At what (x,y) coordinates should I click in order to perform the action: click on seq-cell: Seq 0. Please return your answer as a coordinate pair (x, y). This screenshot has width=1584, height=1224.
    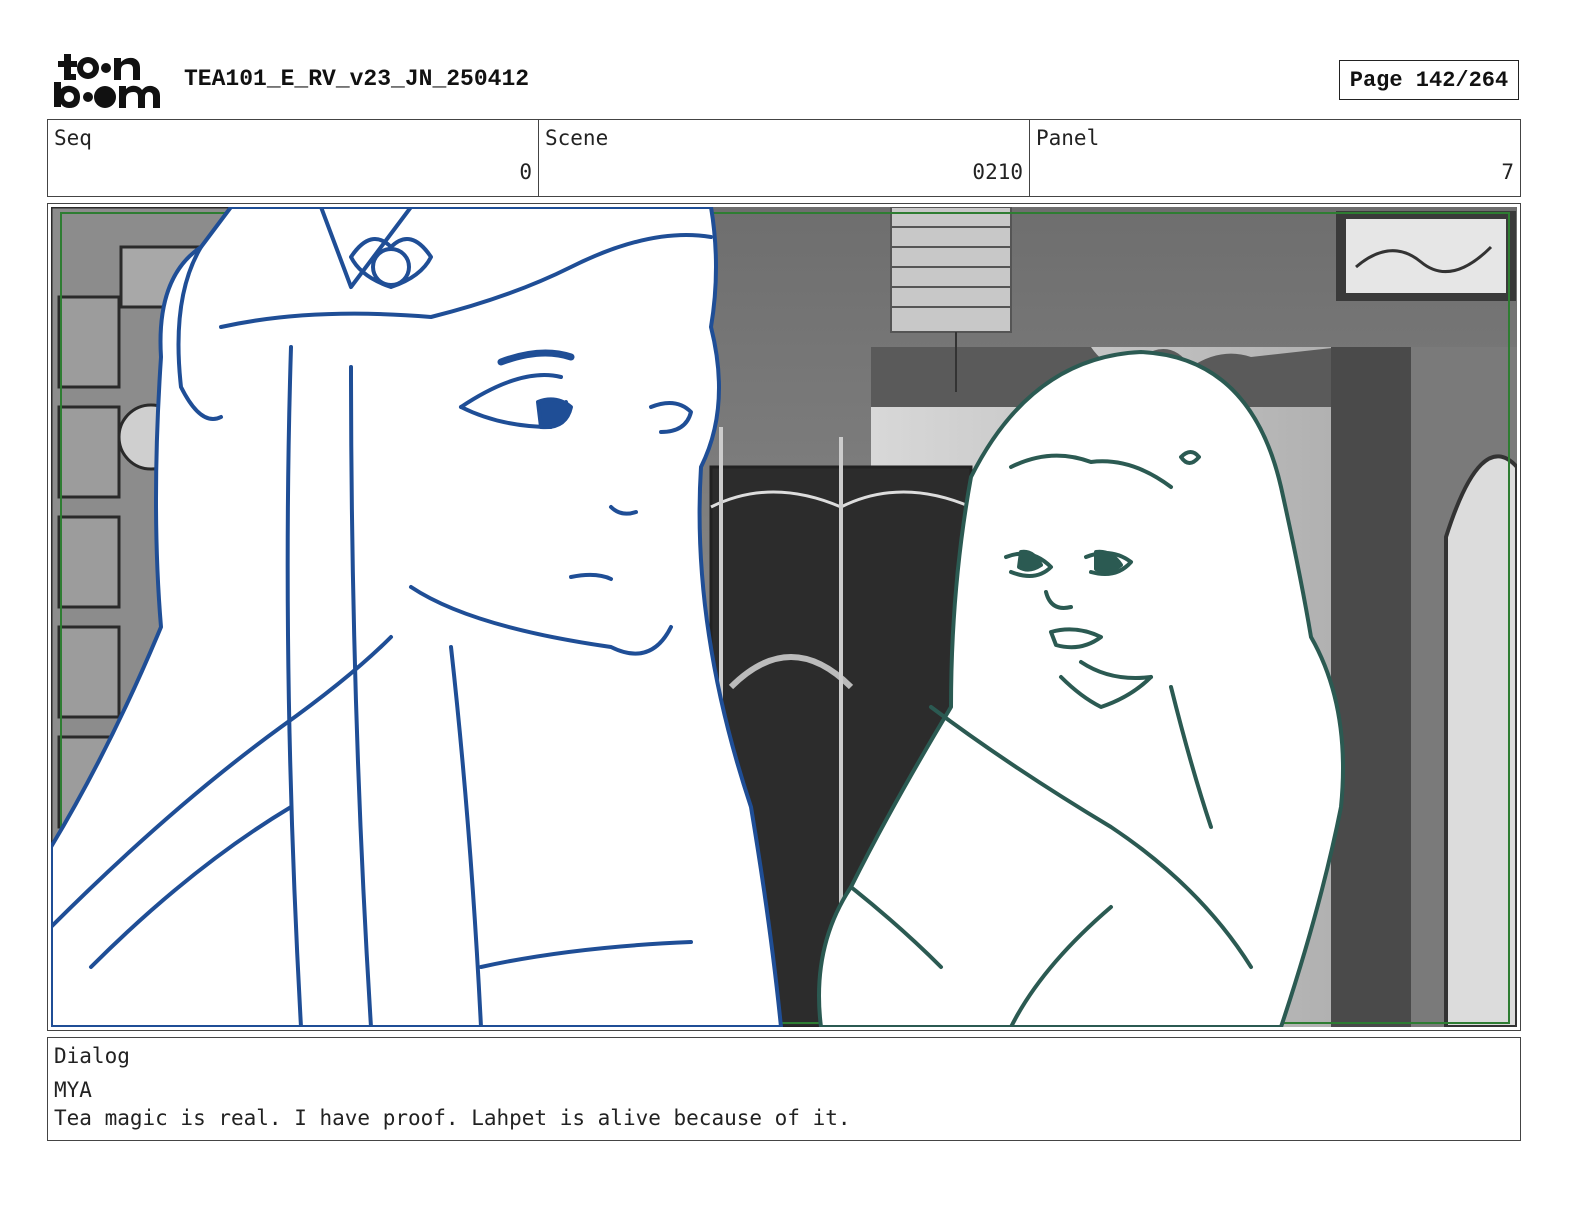
    Looking at the image, I should click on (293, 158).